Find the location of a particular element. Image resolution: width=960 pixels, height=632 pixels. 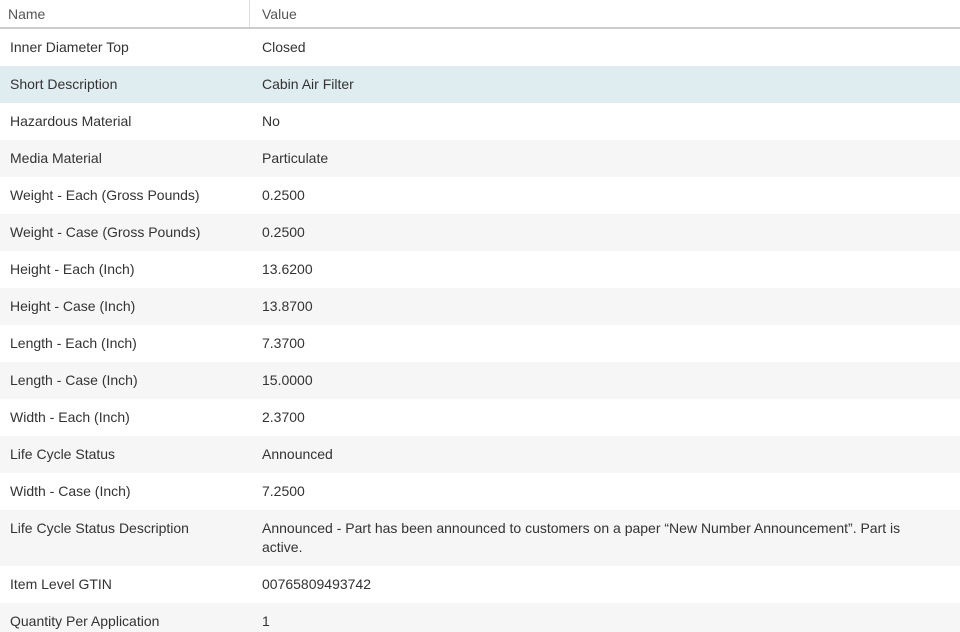

row-name-cell: Media Material is located at coordinates (56, 158).